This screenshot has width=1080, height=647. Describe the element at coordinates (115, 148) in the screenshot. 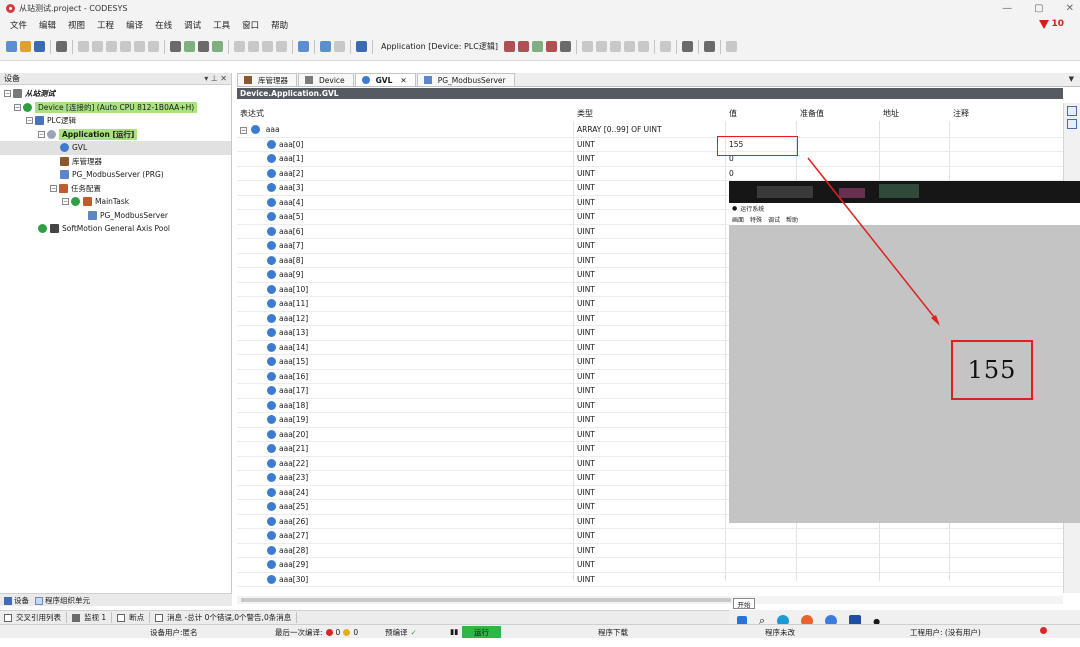

I see `tree-item-gvl: GVL` at that location.